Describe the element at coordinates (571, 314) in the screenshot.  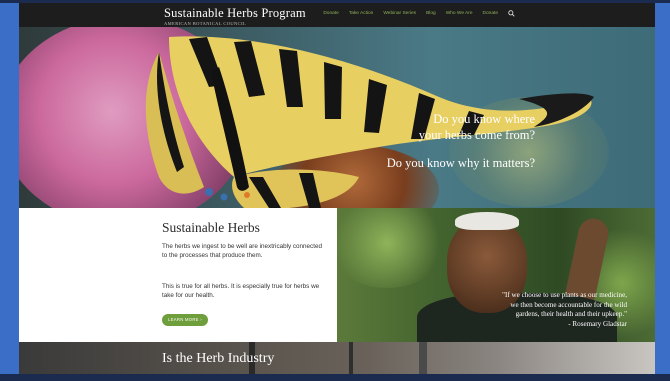
I see `quote-line-3: gardens, their health and their upkeep."` at that location.